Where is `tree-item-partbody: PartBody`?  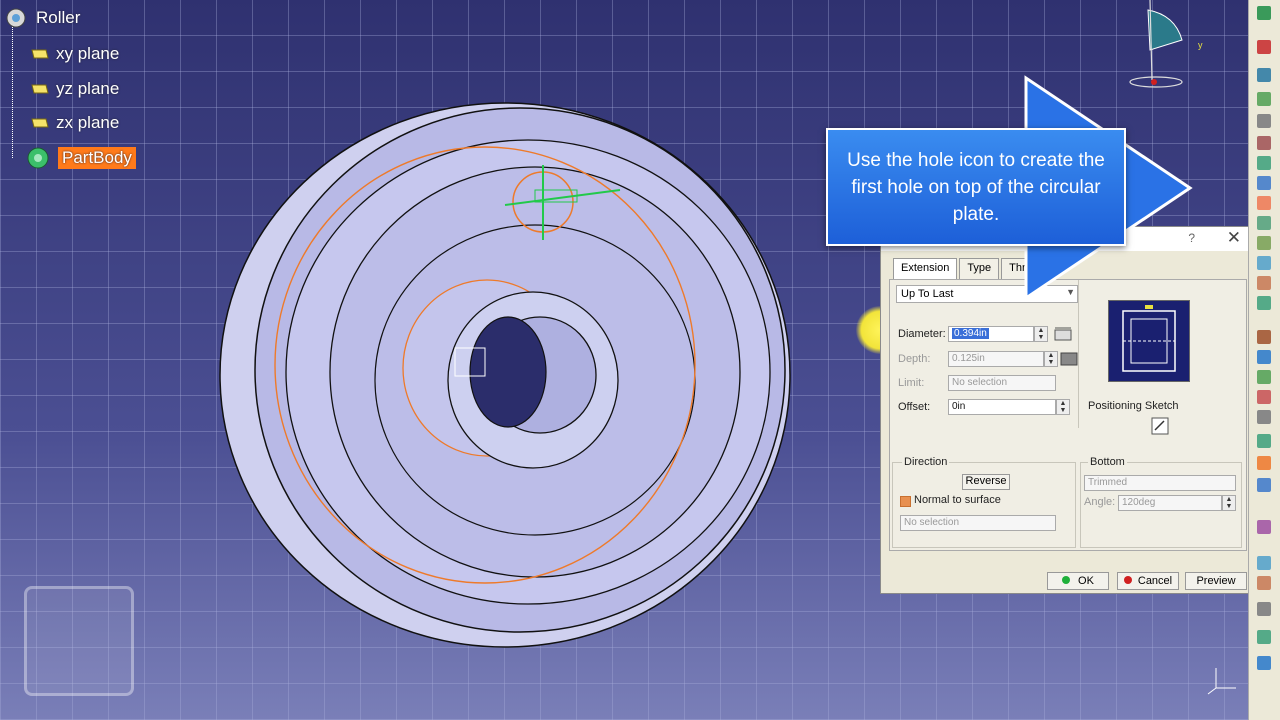 tree-item-partbody: PartBody is located at coordinates (80, 158).